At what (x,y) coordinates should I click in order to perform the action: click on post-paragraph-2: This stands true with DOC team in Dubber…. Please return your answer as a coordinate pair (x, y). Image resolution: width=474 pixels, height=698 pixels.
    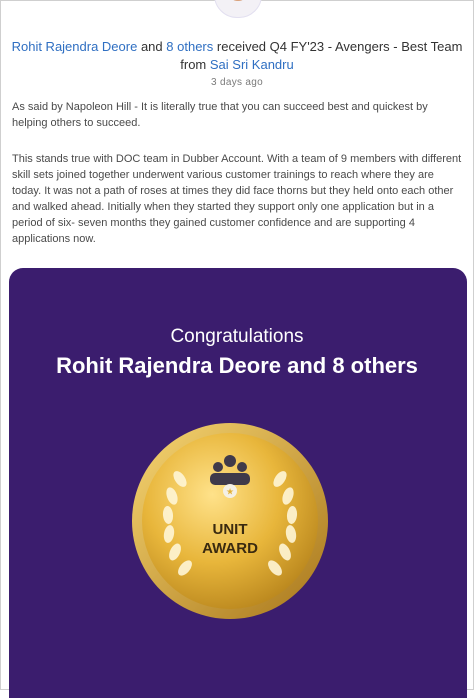
    Looking at the image, I should click on (237, 199).